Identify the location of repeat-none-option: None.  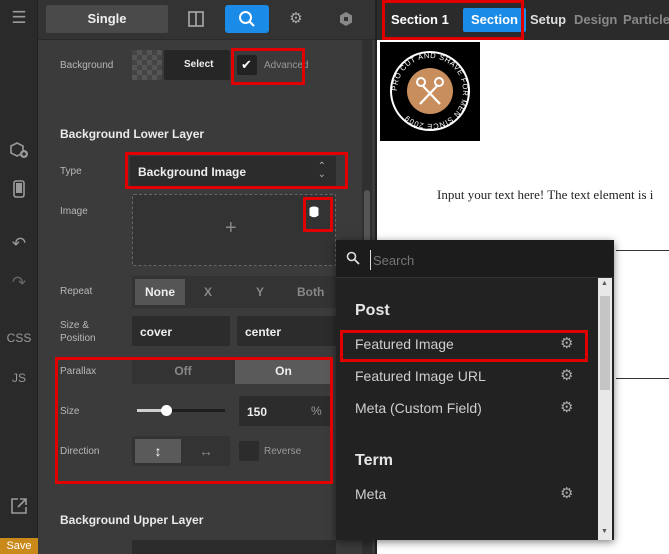
(160, 292).